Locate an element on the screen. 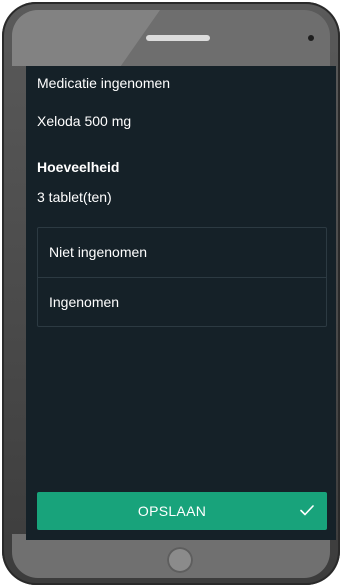 This screenshot has width=342, height=587. home-button is located at coordinates (180, 560).